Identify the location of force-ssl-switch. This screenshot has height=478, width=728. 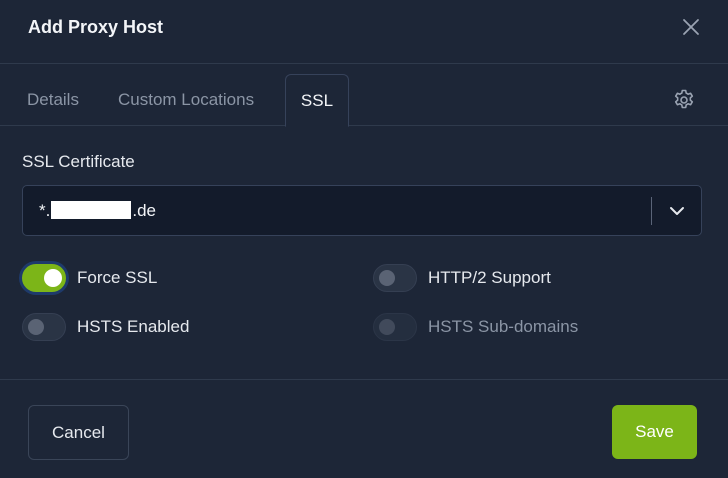
(44, 278).